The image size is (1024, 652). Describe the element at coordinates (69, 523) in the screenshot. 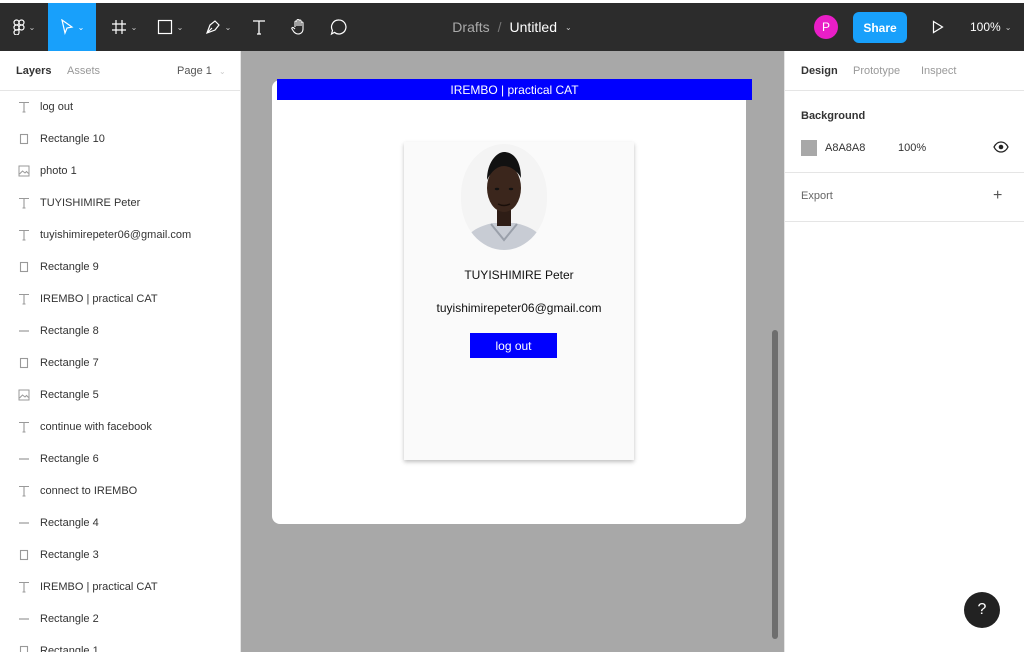

I see `layer-name: Rectangle 4` at that location.